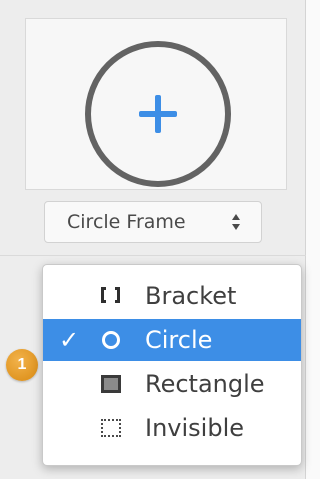 This screenshot has width=320, height=479. Describe the element at coordinates (69, 340) in the screenshot. I see `checkmark-icon: ✓` at that location.